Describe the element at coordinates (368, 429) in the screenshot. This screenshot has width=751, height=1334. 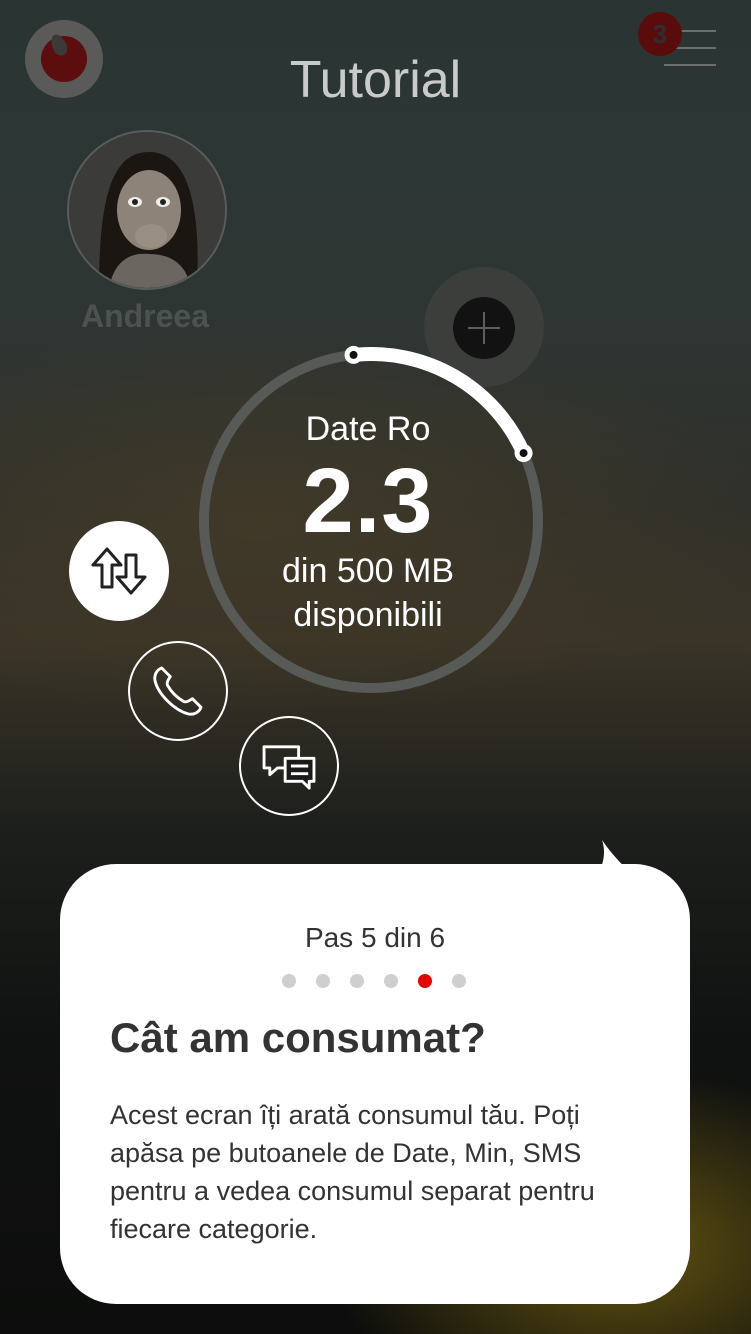
I see `usage-label: Date Ro` at that location.